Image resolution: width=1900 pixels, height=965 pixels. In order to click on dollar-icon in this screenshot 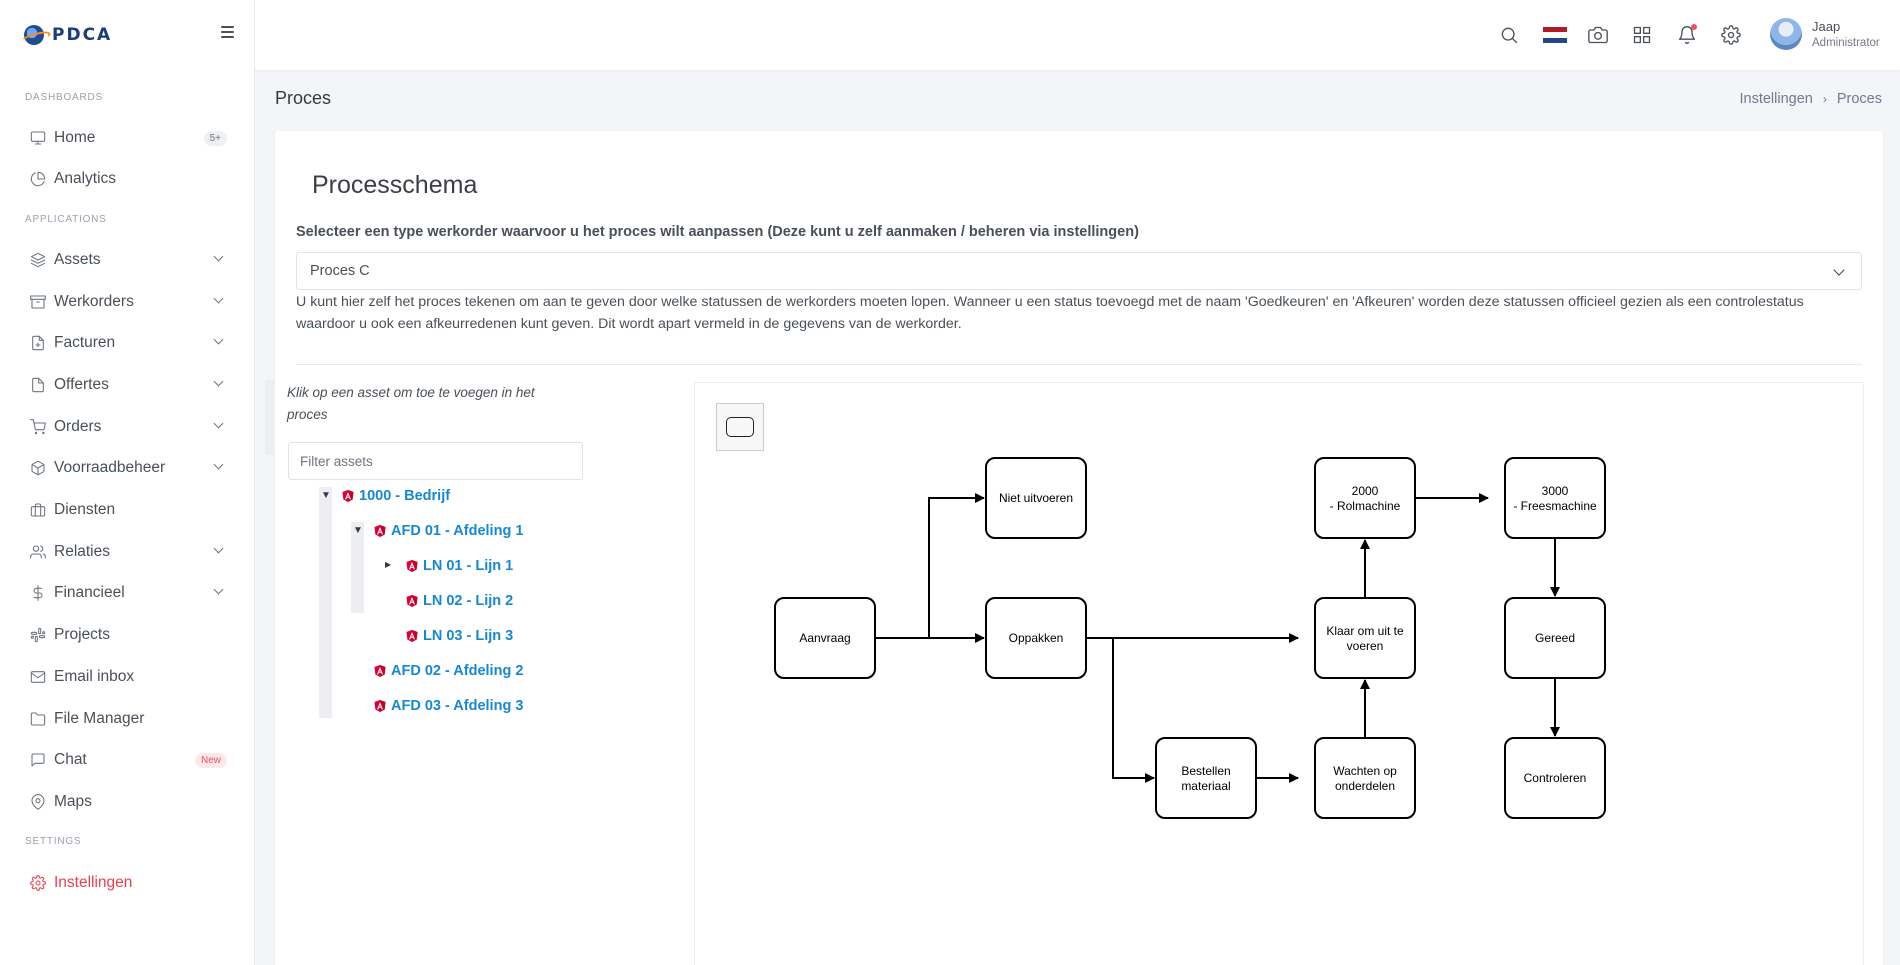, I will do `click(38, 593)`.